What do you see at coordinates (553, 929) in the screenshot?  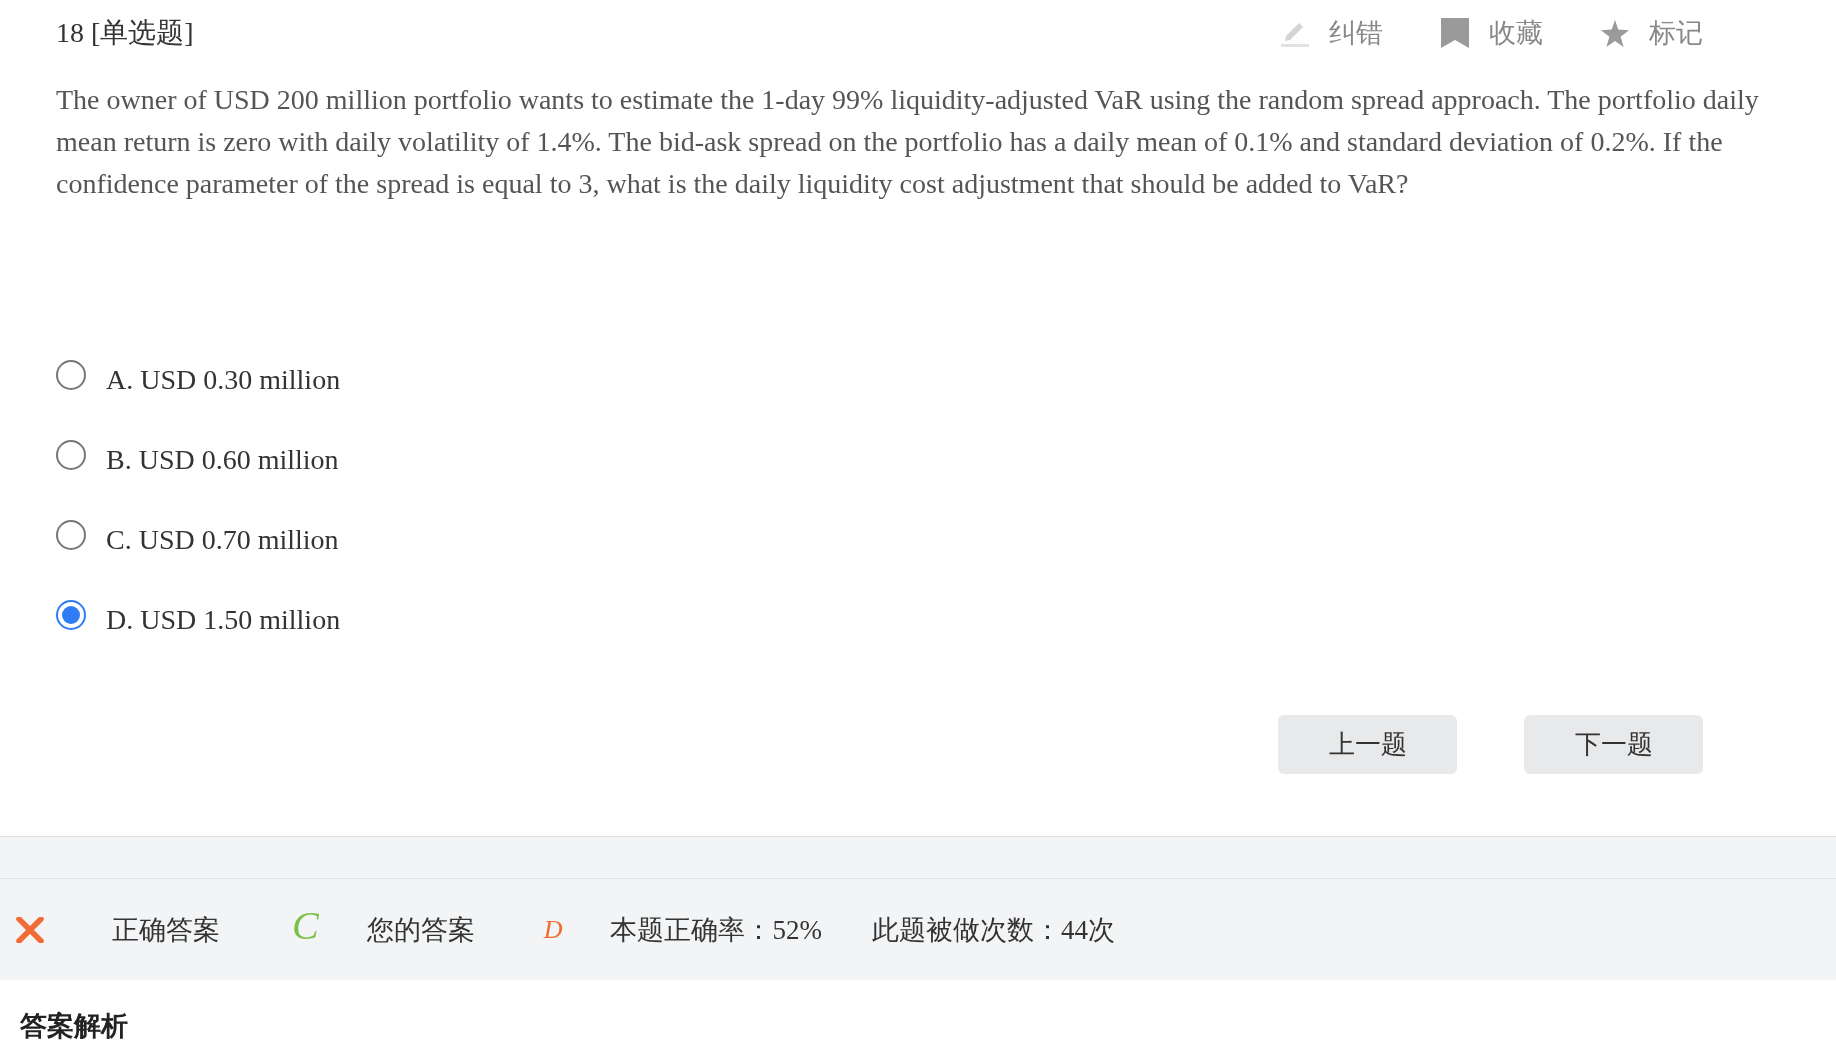 I see `your-answer-letter: D` at bounding box center [553, 929].